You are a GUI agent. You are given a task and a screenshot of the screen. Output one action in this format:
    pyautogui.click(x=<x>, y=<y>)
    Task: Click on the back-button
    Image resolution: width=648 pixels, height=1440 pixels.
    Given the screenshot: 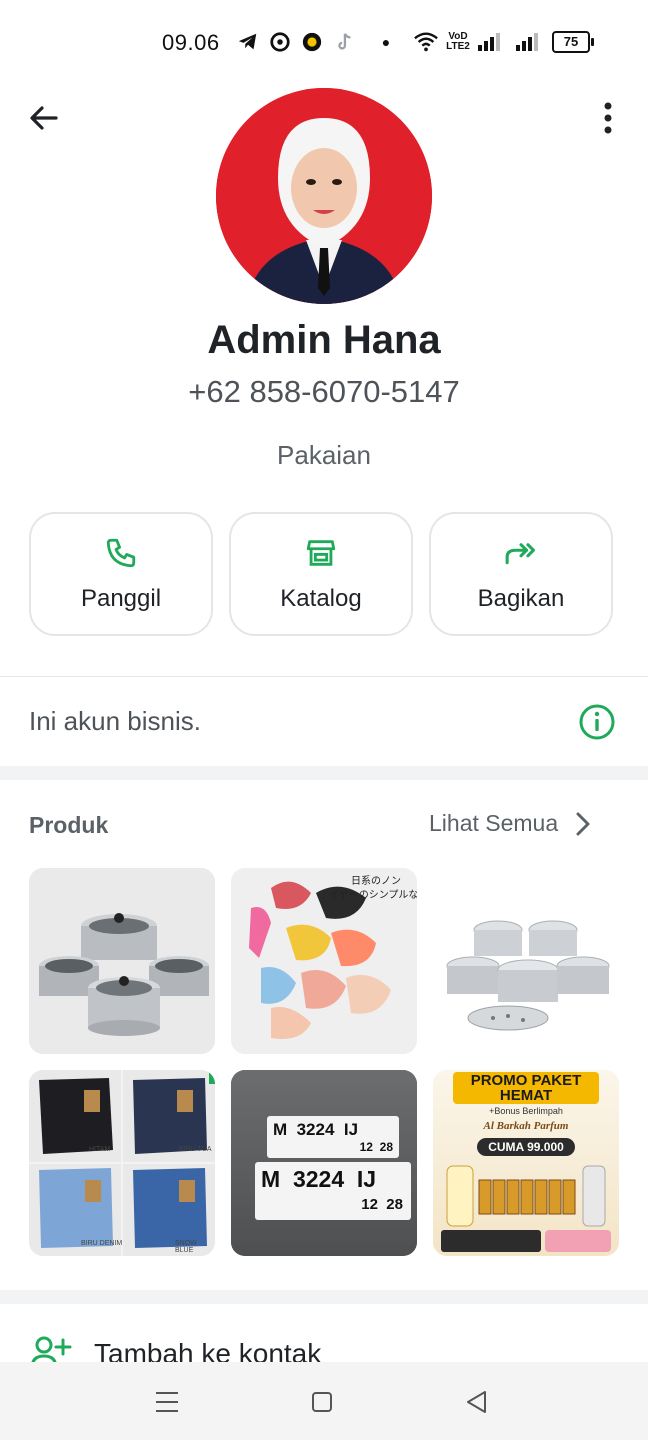 What is the action you would take?
    pyautogui.click(x=44, y=118)
    